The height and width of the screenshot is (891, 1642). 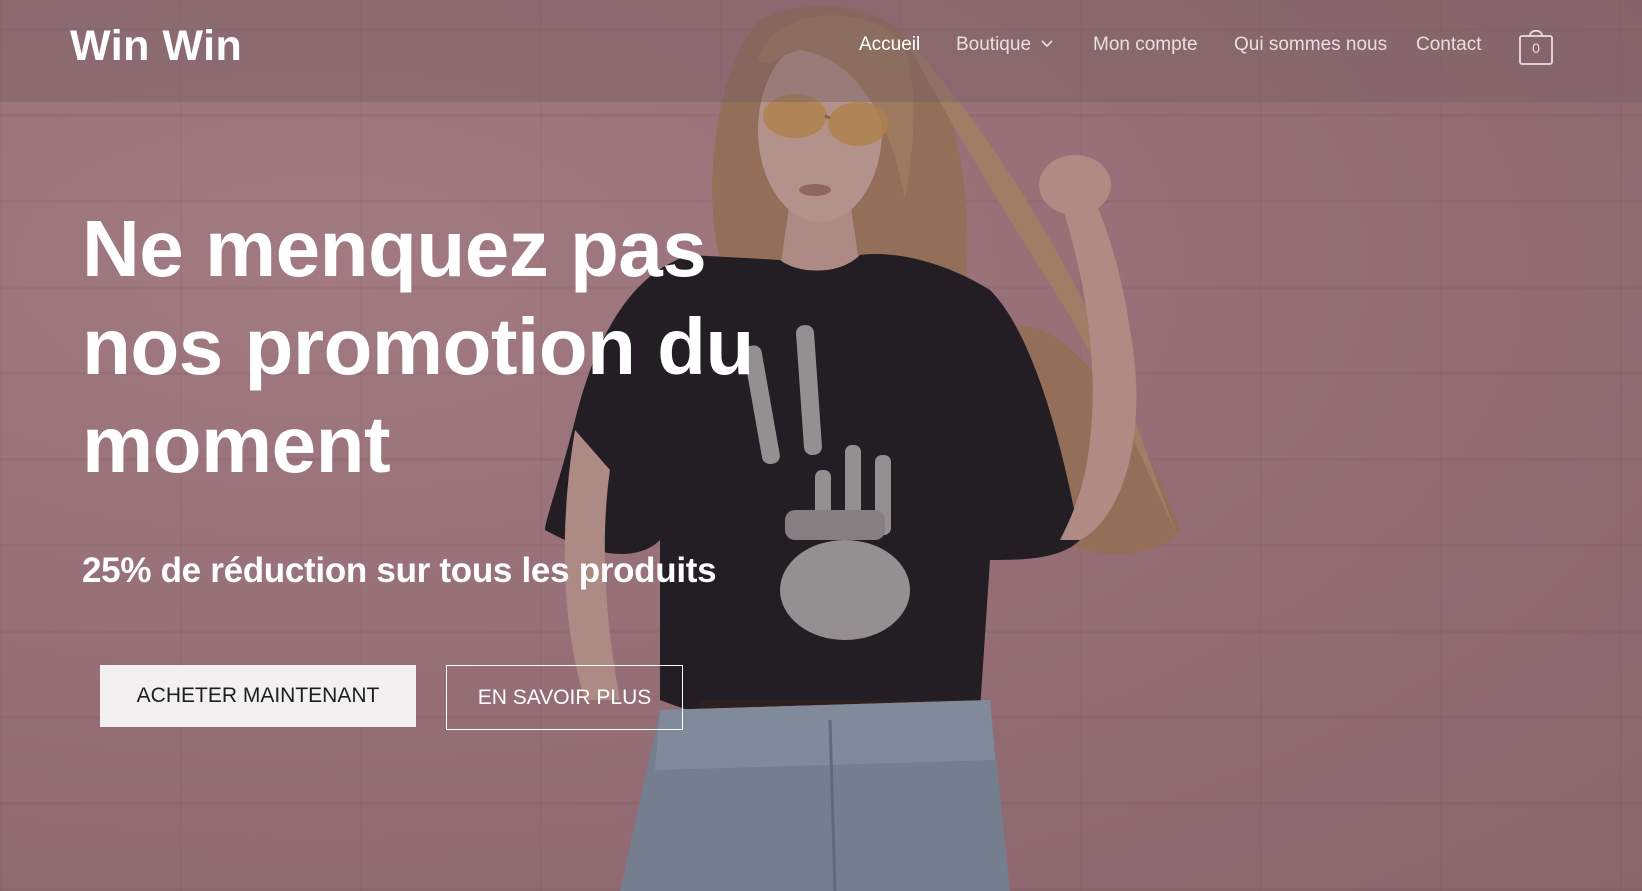 I want to click on nav-item-boutique: Boutique, so click(x=1004, y=45).